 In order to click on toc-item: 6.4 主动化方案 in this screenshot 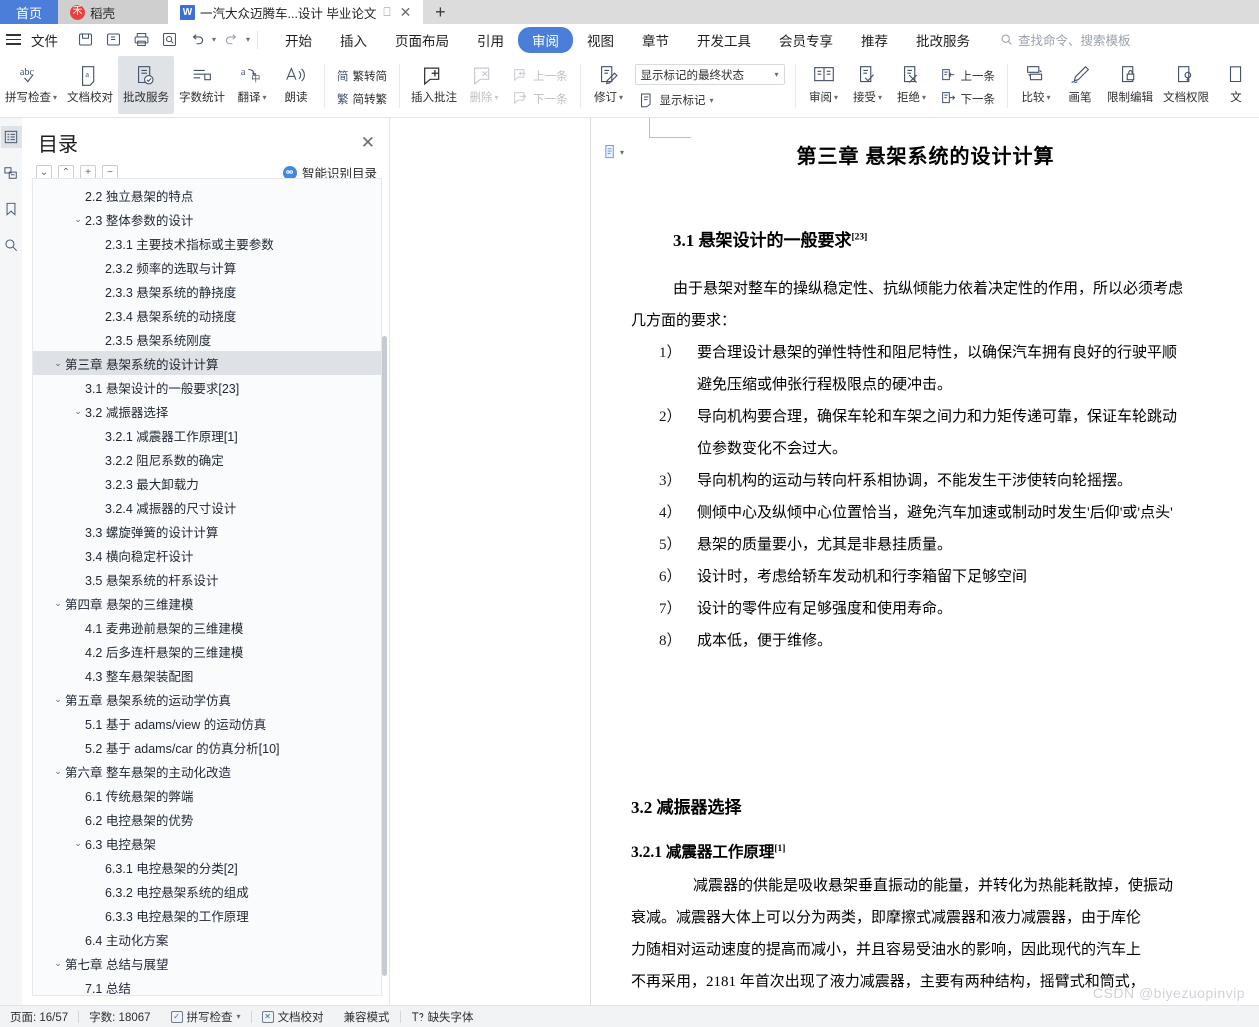, I will do `click(207, 939)`.